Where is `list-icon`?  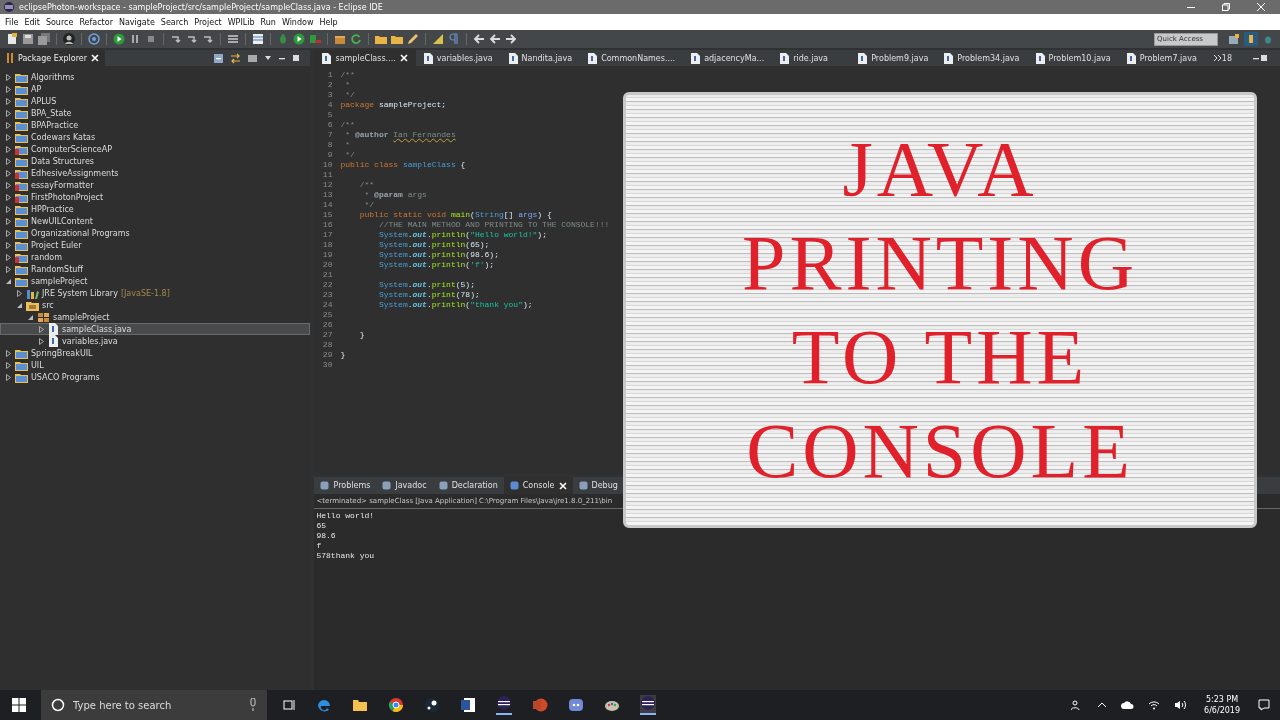
list-icon is located at coordinates (233, 39).